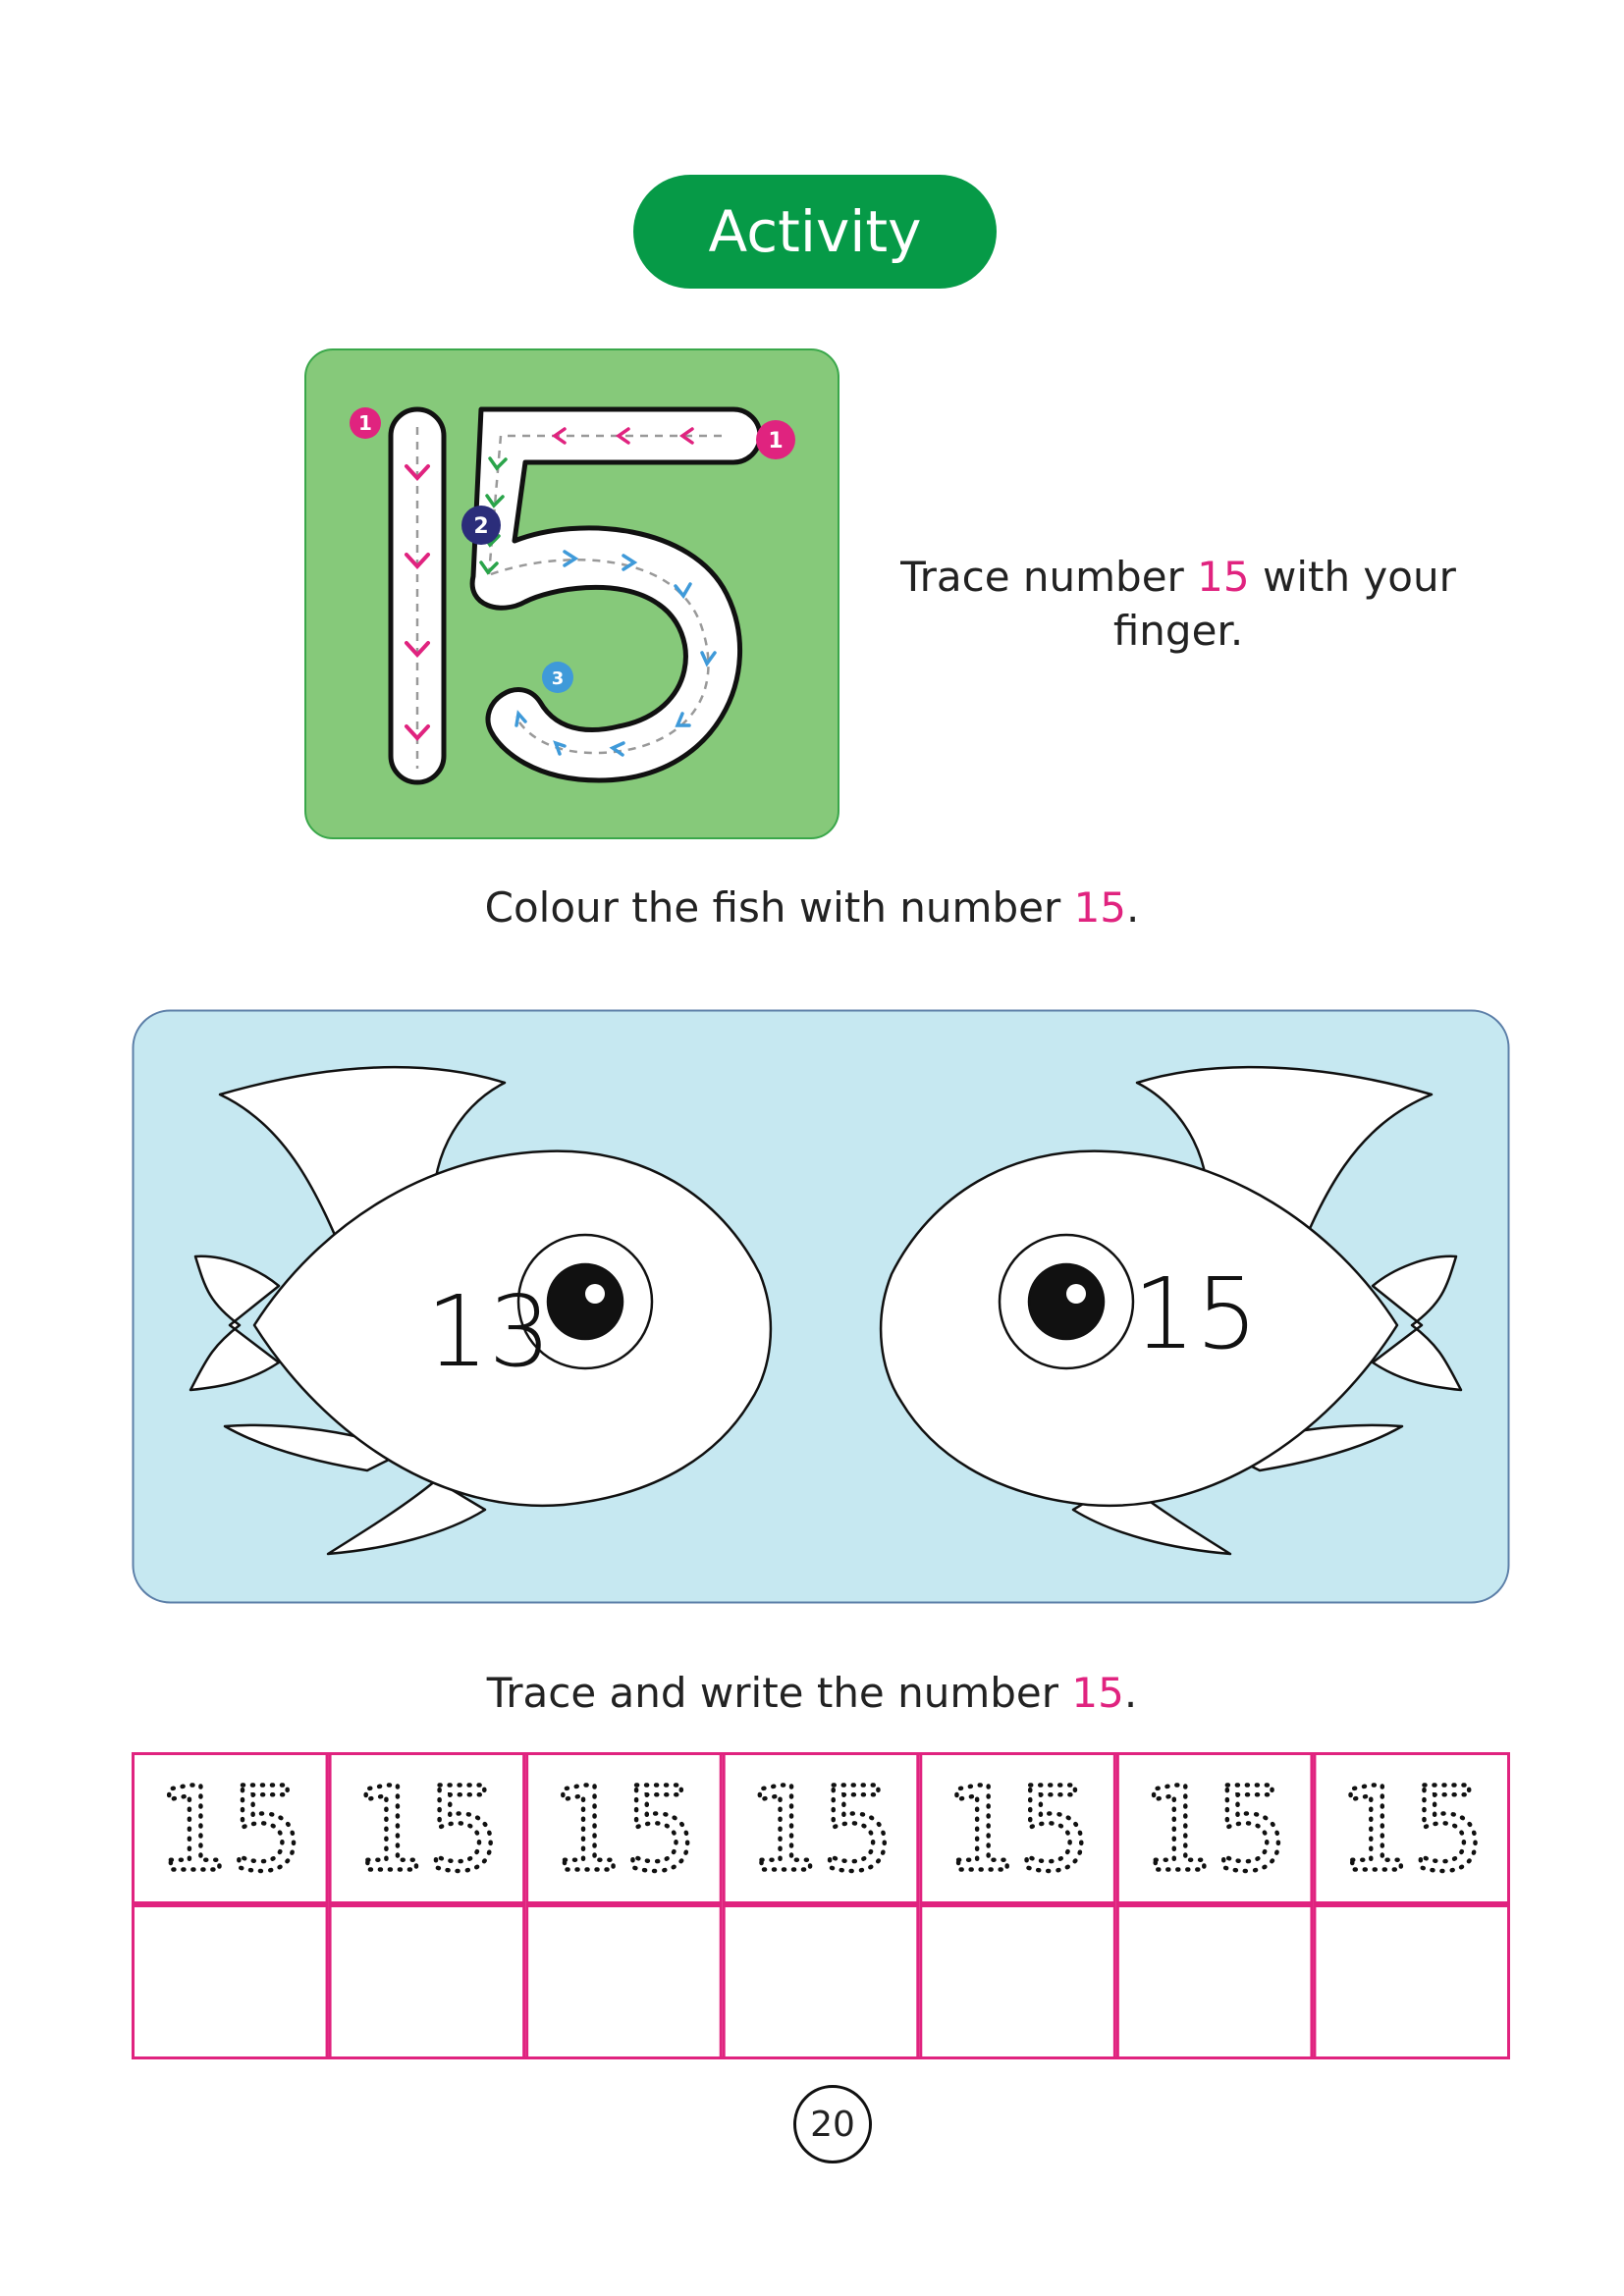  I want to click on stroke-badge-2: 2, so click(481, 525).